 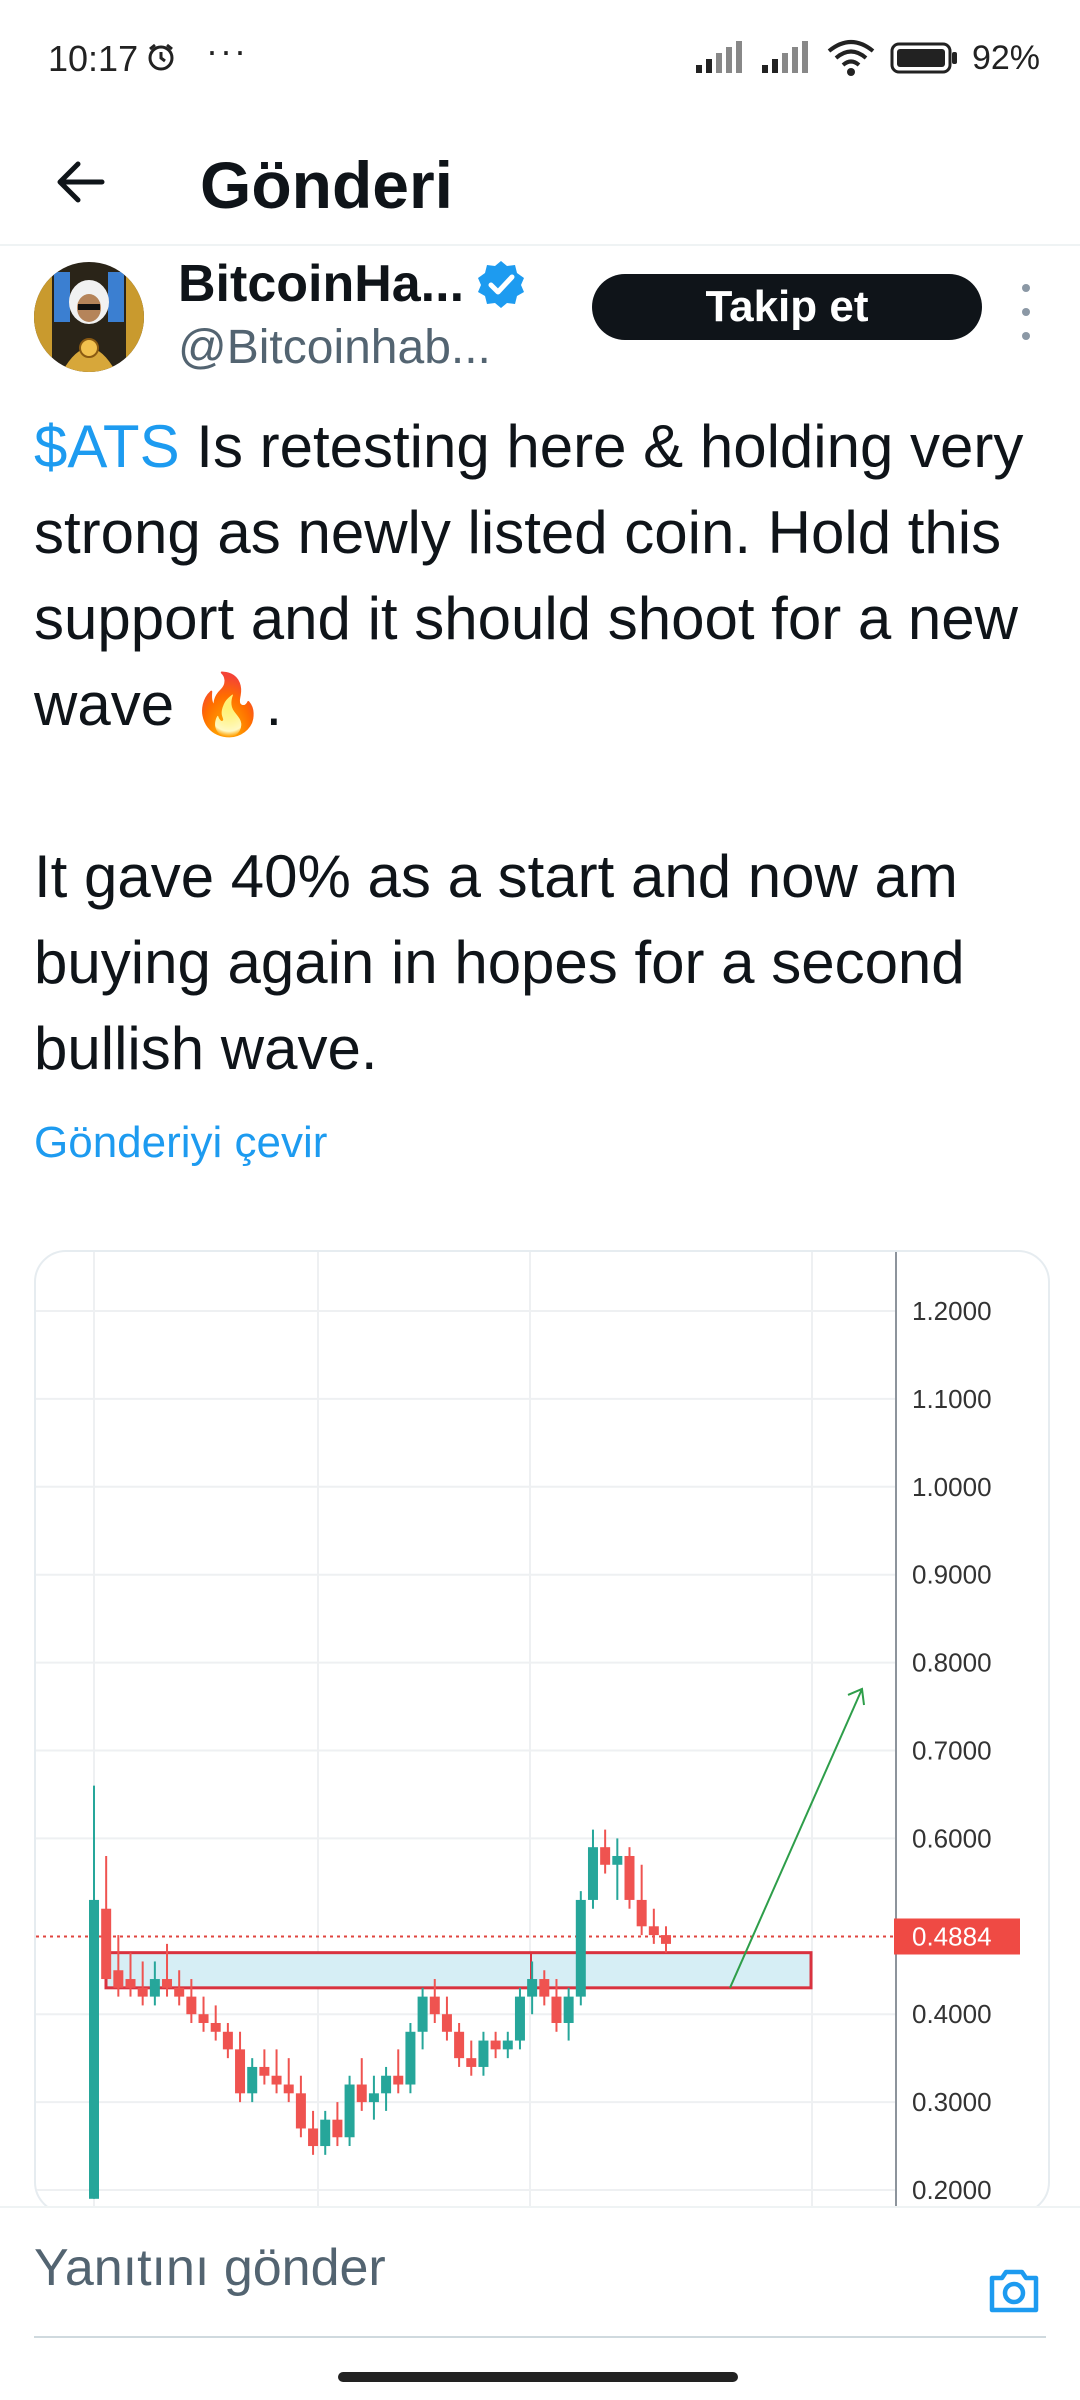 What do you see at coordinates (952, 2014) in the screenshot?
I see `y-tick-label: 0.4000` at bounding box center [952, 2014].